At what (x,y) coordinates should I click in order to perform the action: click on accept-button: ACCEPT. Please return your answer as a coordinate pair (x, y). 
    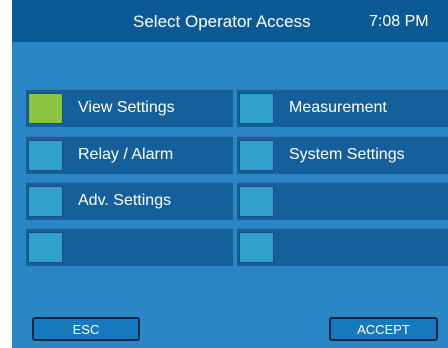
    Looking at the image, I should click on (383, 329).